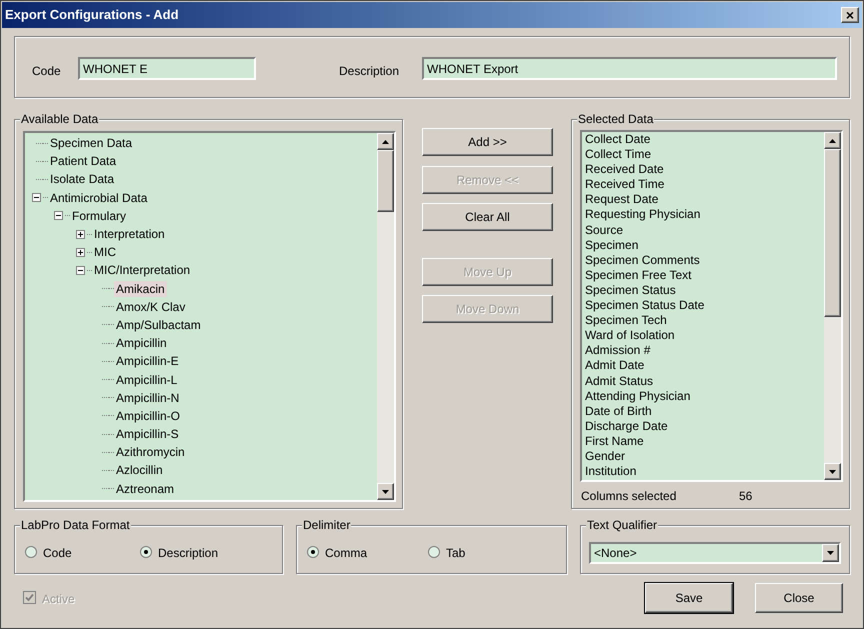  What do you see at coordinates (99, 198) in the screenshot?
I see `tree-item: Antimicrobial Data` at bounding box center [99, 198].